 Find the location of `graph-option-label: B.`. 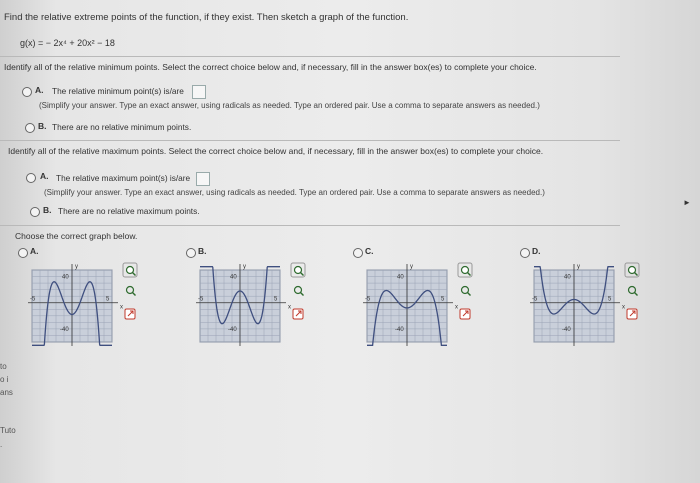

graph-option-label: B. is located at coordinates (202, 251).